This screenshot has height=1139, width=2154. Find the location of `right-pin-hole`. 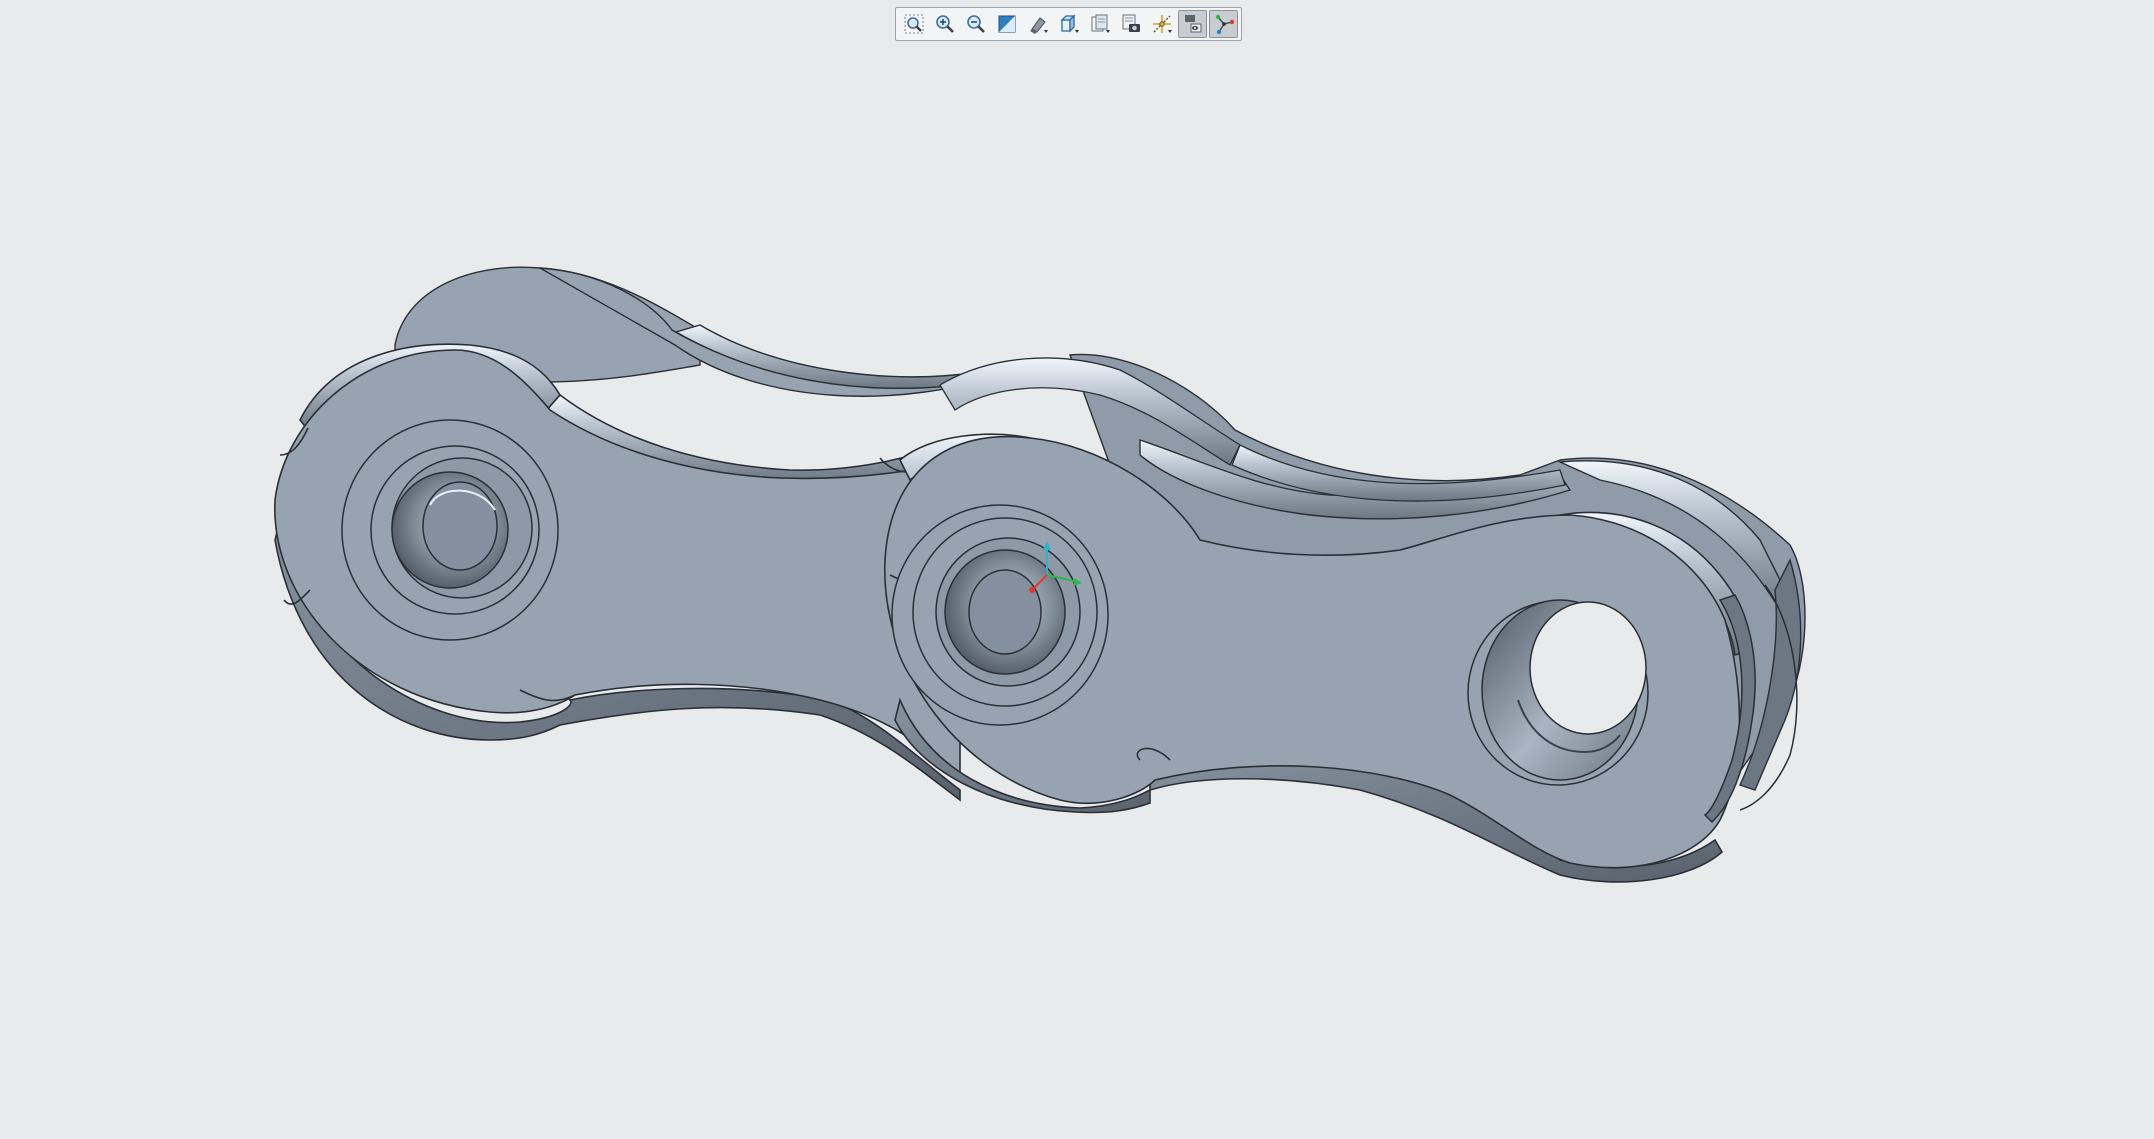

right-pin-hole is located at coordinates (1558, 692).